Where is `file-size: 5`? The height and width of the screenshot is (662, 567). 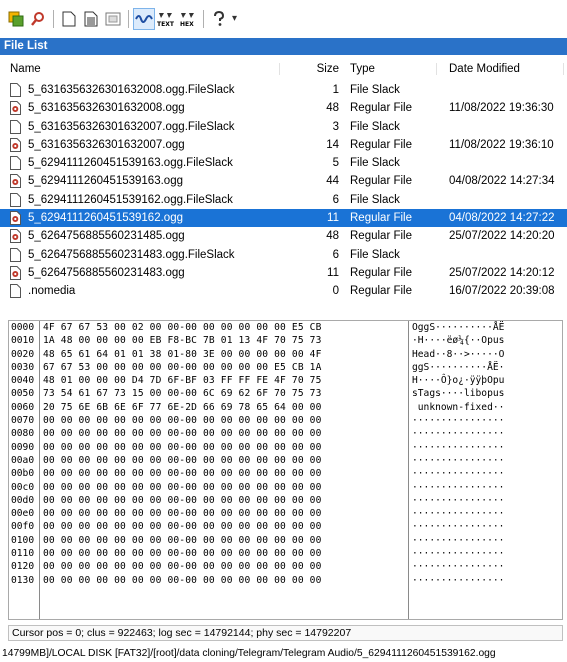 file-size: 5 is located at coordinates (335, 163).